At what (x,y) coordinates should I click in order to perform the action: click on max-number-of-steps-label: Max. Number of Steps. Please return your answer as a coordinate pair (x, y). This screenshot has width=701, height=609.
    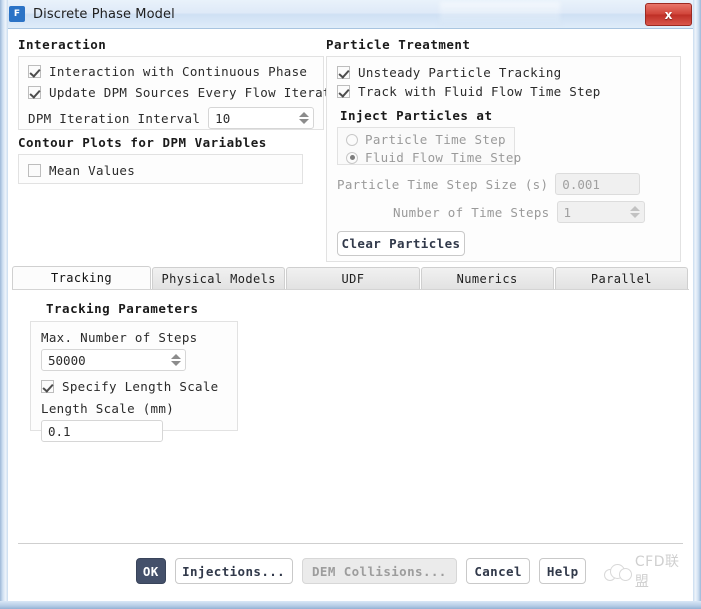
    Looking at the image, I should click on (119, 337).